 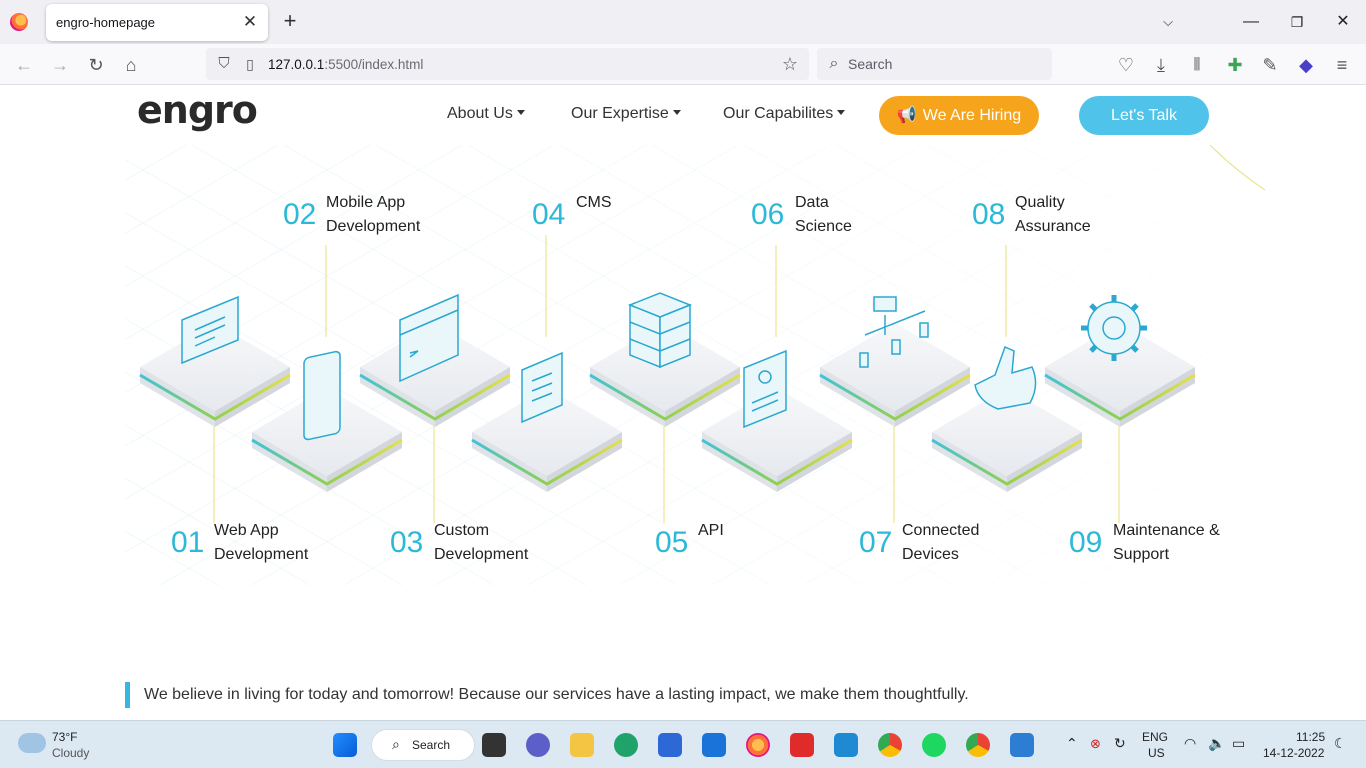 I want to click on taskbar-search-label: Search, so click(x=431, y=745).